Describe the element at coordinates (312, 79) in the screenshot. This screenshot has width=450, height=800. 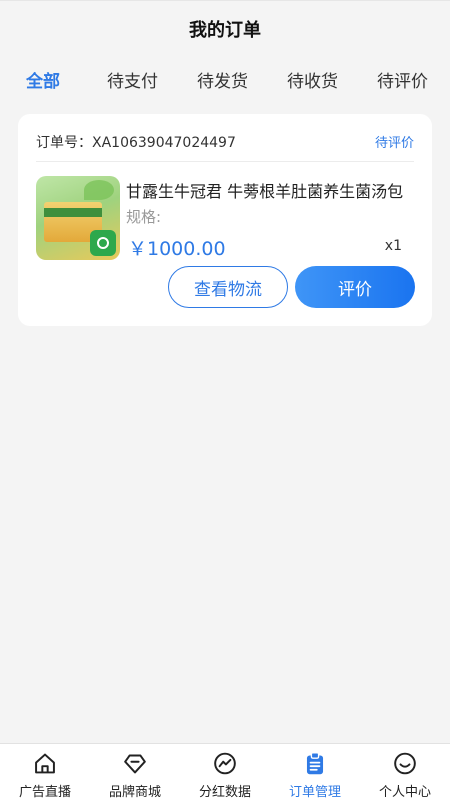
I see `tab-pending-receipt: 待收货` at that location.